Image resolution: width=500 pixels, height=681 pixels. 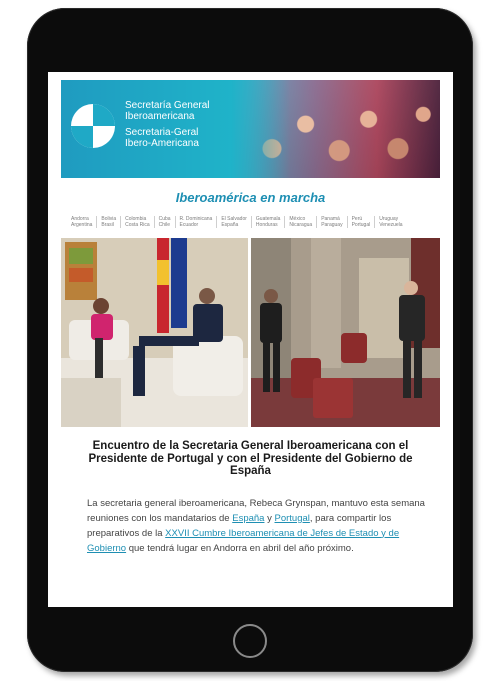 I want to click on country-link: Cuba Chile, so click(x=164, y=222).